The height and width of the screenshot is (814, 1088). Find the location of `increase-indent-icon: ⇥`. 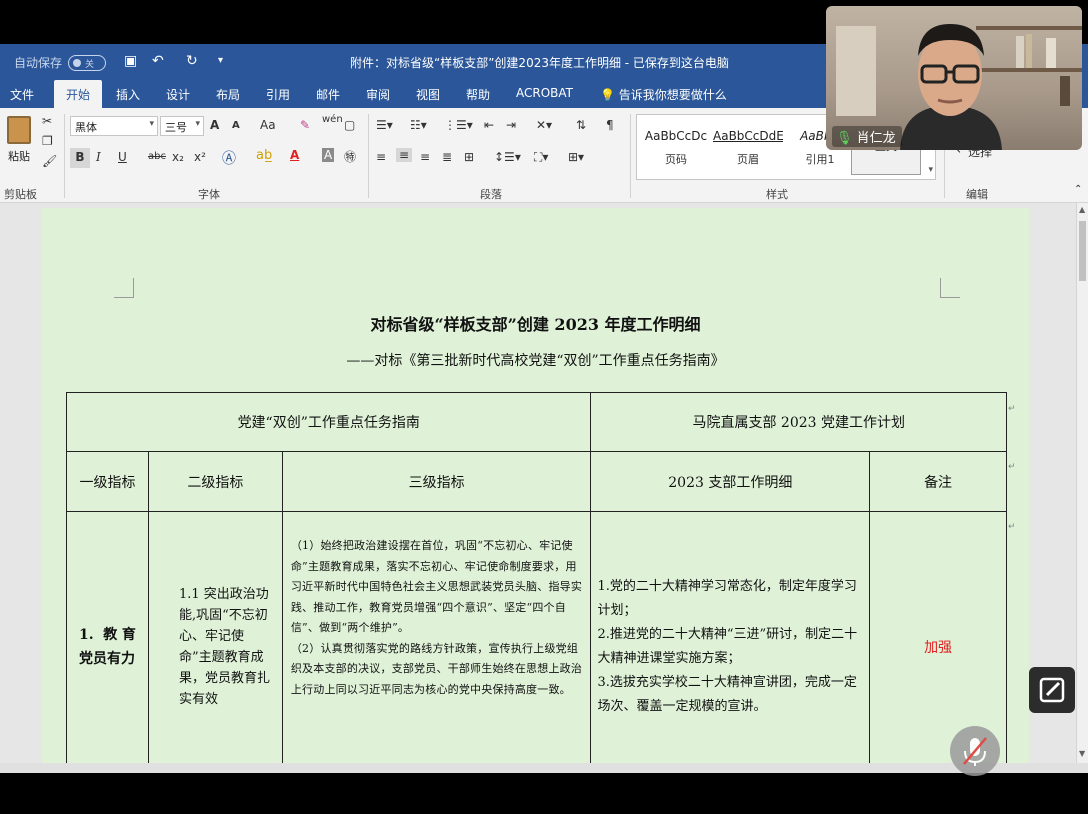

increase-indent-icon: ⇥ is located at coordinates (511, 125).